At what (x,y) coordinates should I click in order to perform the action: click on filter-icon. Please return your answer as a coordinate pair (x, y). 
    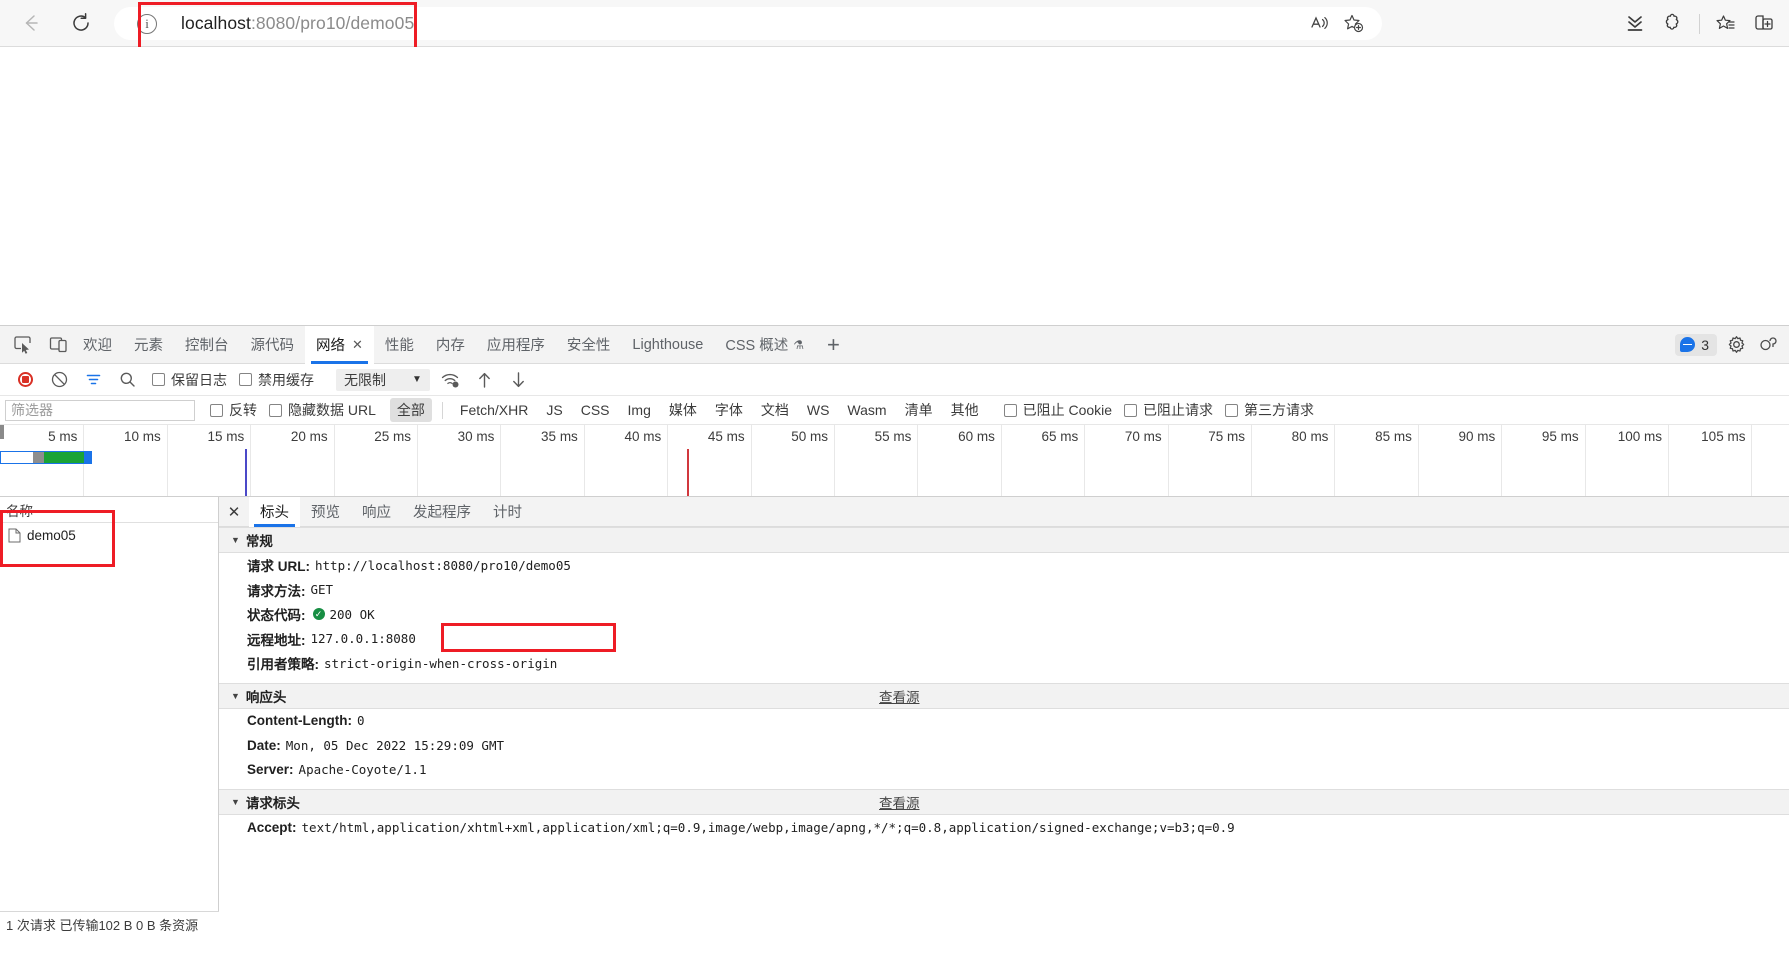
    Looking at the image, I should click on (93, 380).